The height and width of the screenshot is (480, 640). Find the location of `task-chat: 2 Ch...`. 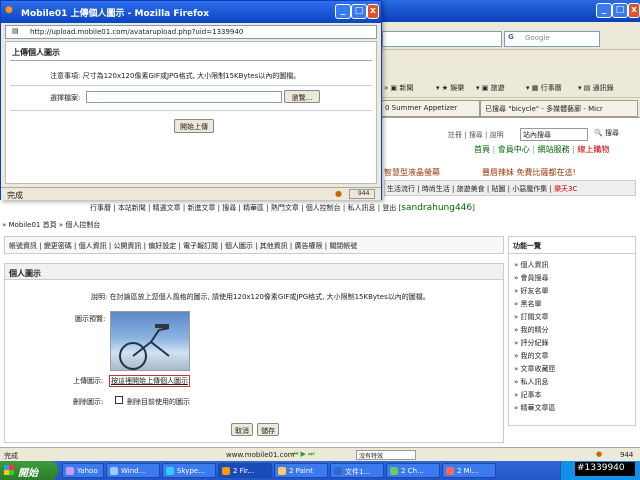

task-chat: 2 Ch... is located at coordinates (413, 470).